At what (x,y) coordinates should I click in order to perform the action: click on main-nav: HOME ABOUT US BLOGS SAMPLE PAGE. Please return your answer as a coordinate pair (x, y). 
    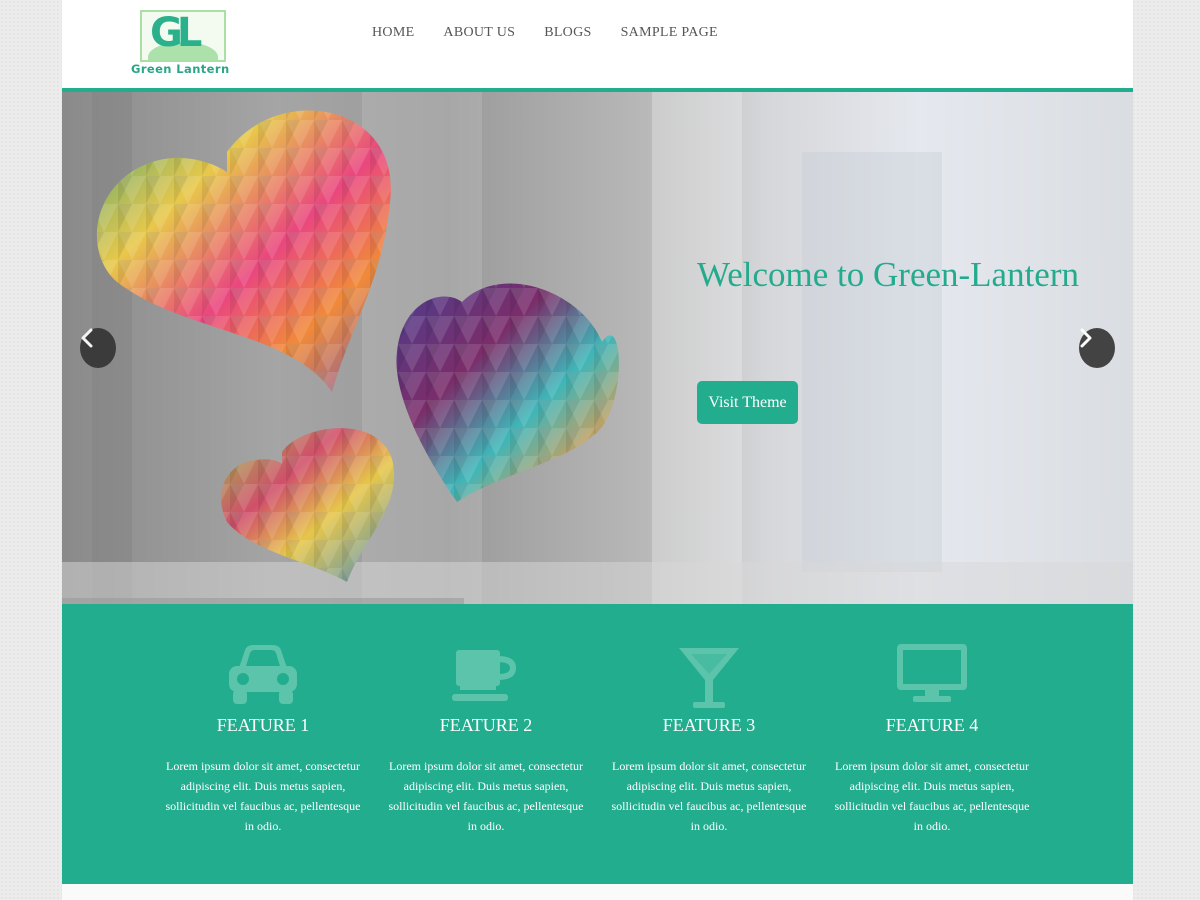
    Looking at the image, I should click on (545, 33).